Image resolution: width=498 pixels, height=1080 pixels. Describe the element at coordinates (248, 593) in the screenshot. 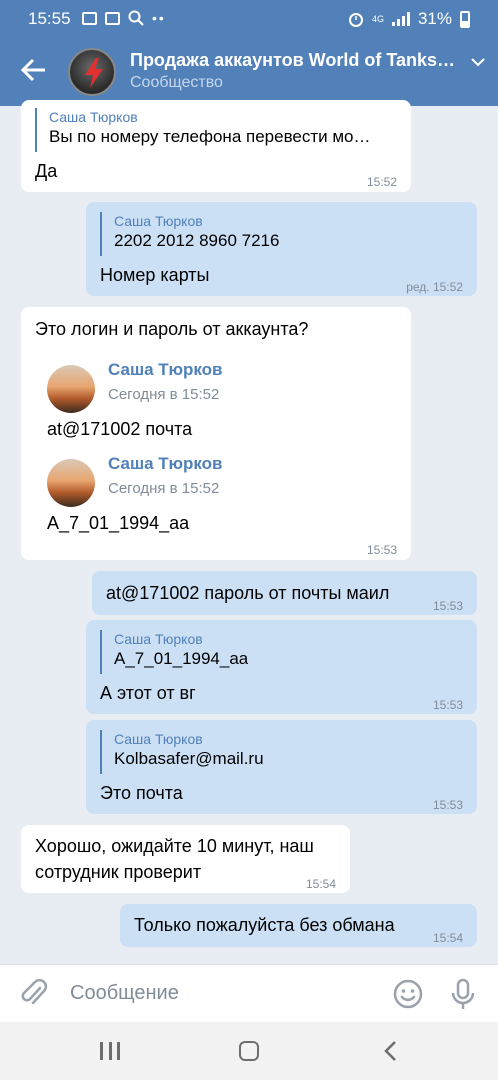

I see `message-text: at@171002 пароль от почты маил` at that location.